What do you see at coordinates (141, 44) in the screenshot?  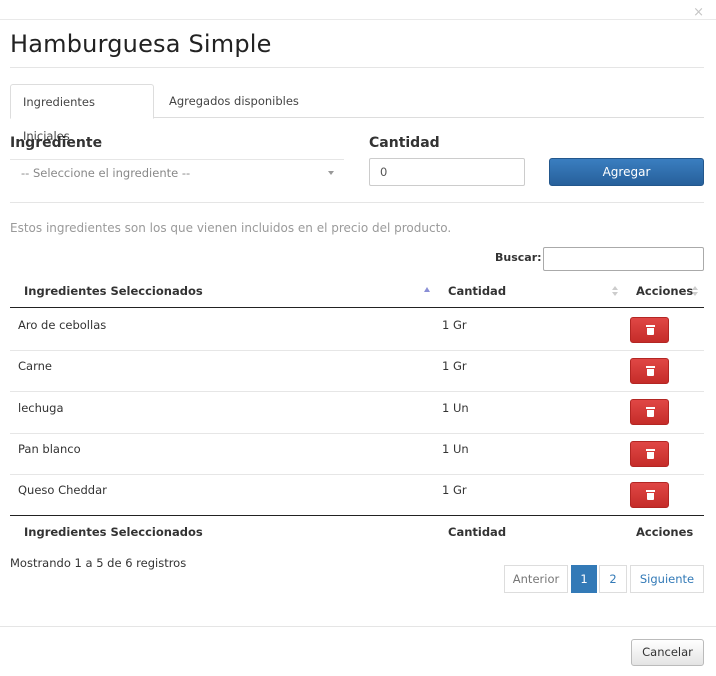 I see `modal-title: Hamburguesa Simple` at bounding box center [141, 44].